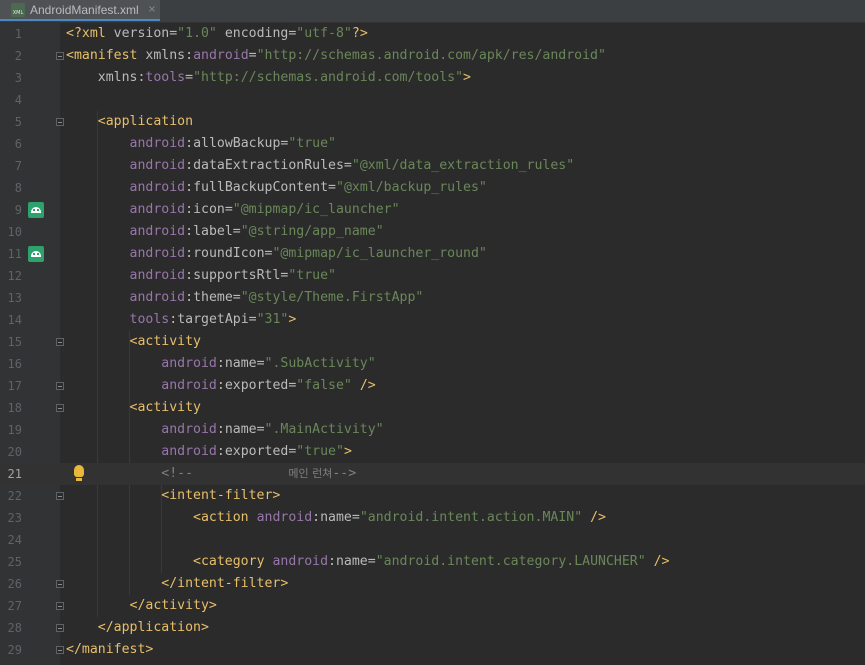 This screenshot has width=865, height=665. What do you see at coordinates (351, 561) in the screenshot?
I see `code-token: name` at bounding box center [351, 561].